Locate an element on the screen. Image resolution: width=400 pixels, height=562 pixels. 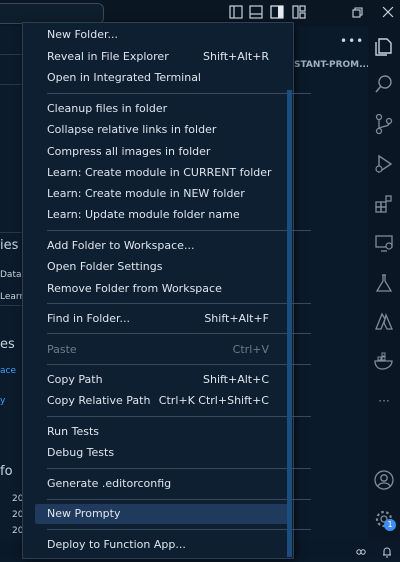
sidebar-fragment: es is located at coordinates (7, 344).